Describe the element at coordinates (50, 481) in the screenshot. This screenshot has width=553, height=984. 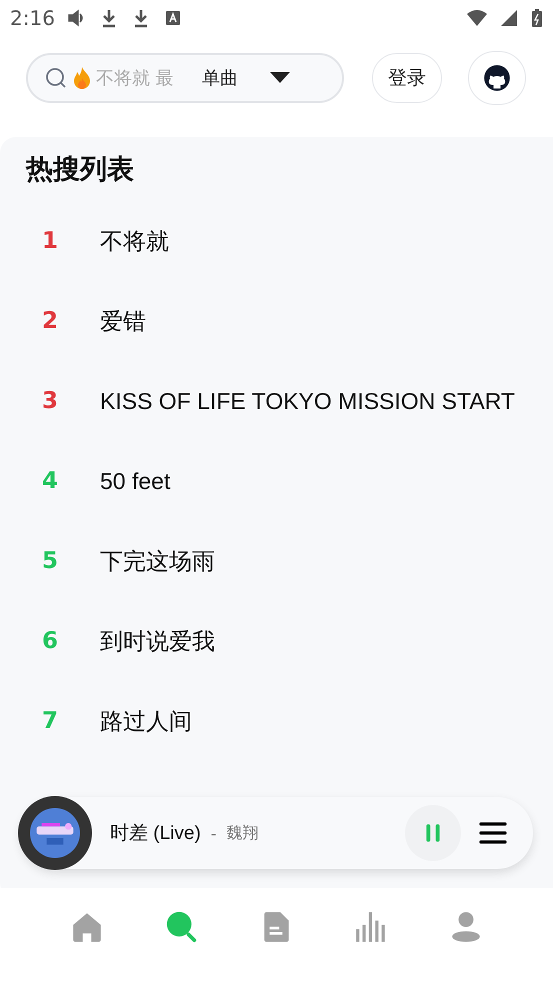
I see `rank-number: 4` at that location.